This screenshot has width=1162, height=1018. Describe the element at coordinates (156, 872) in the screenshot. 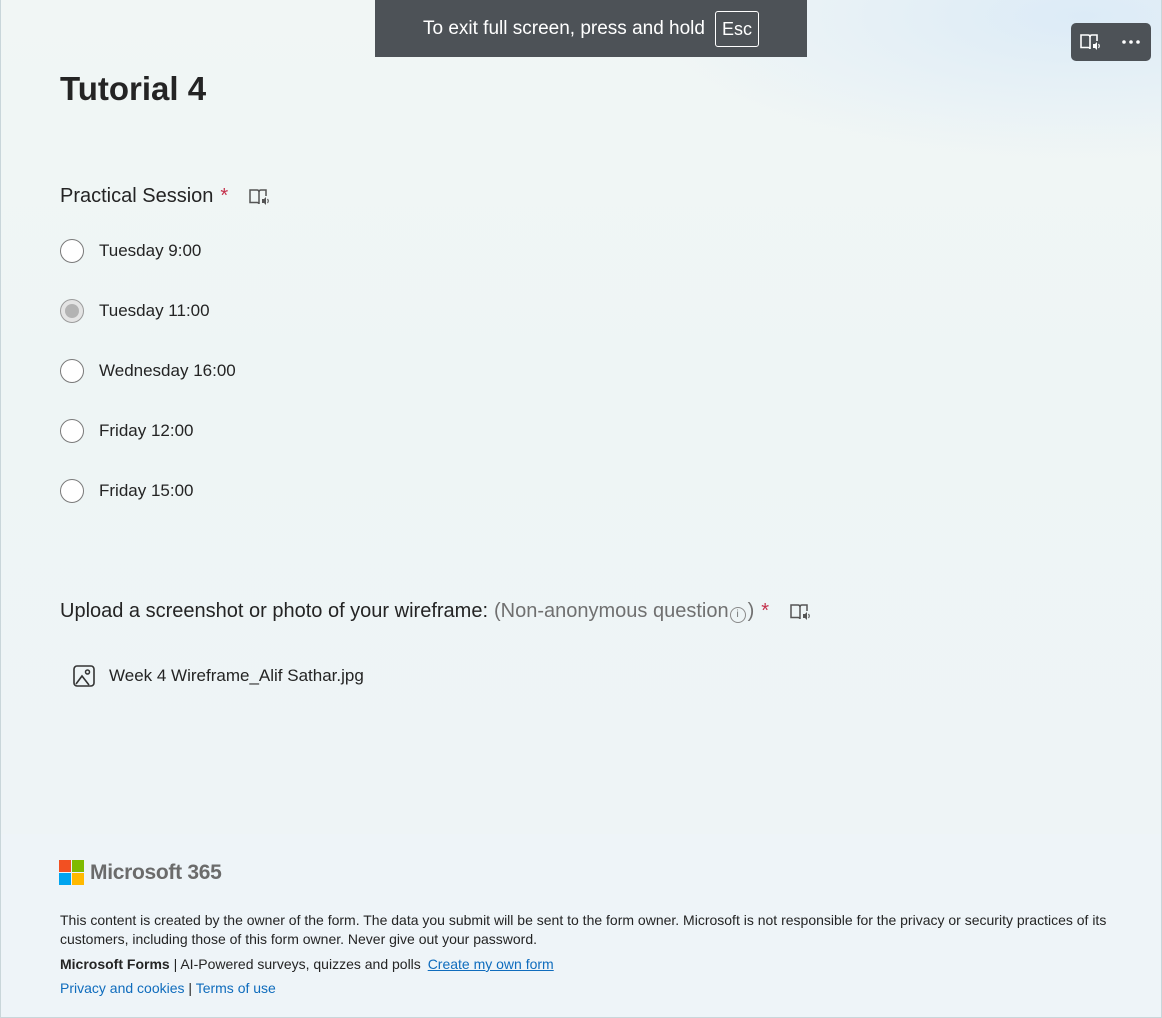

I see `brand-name: Microsoft 365` at that location.